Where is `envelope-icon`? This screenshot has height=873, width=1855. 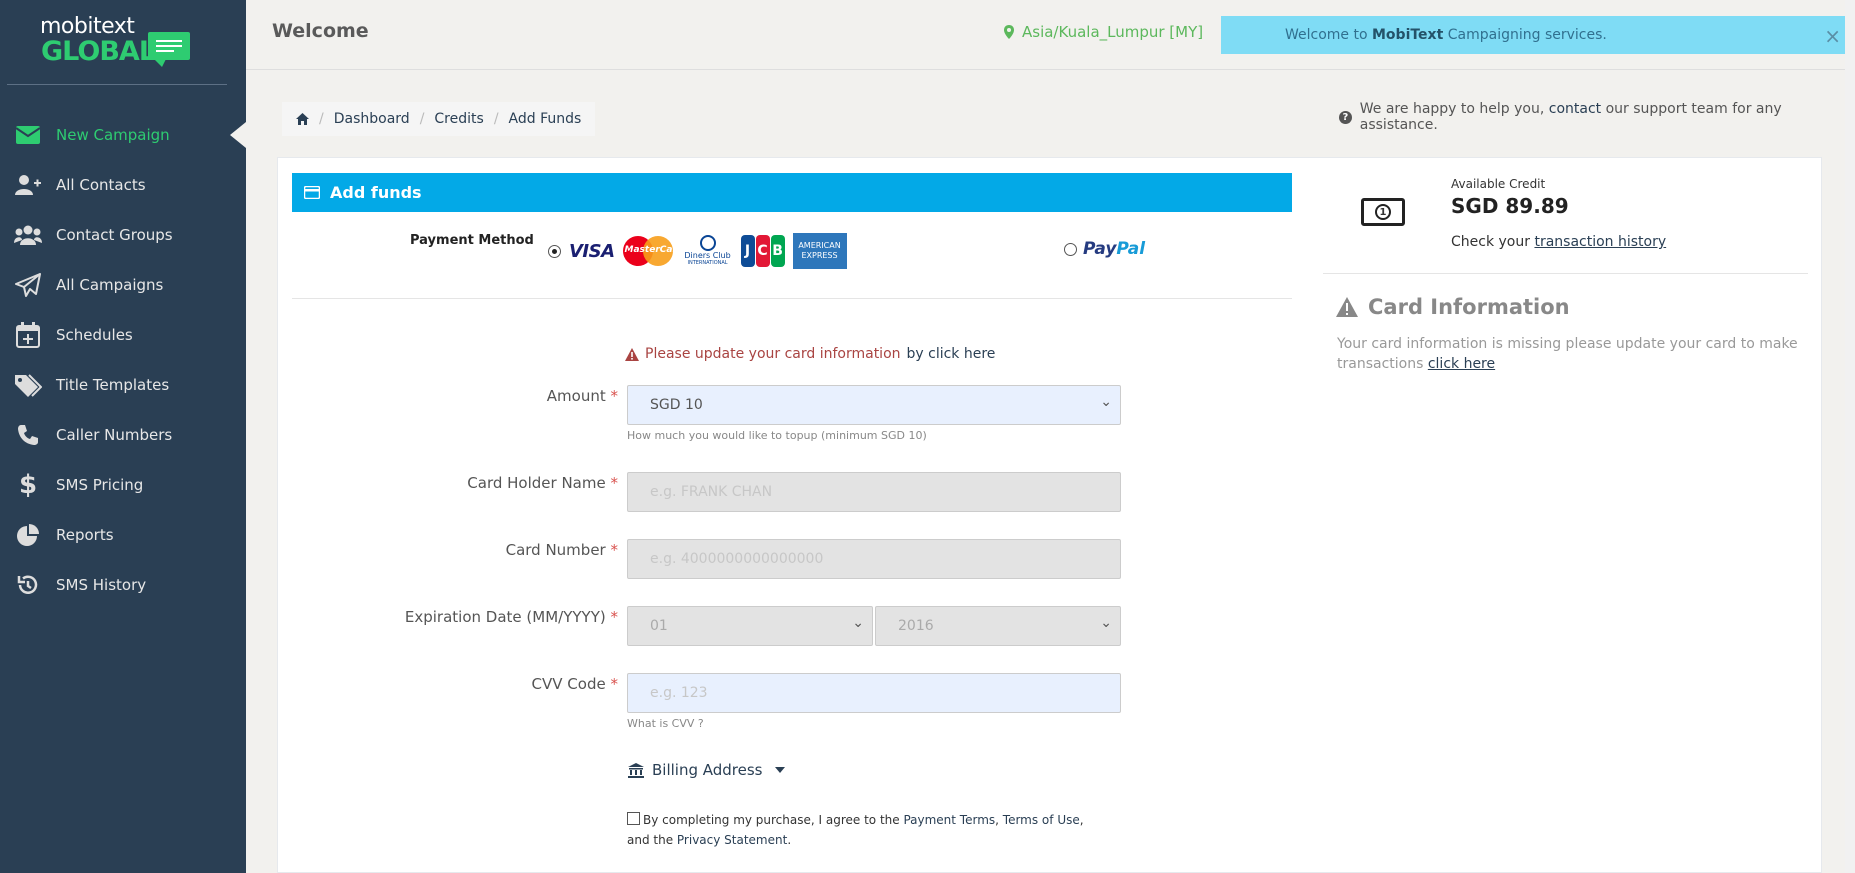
envelope-icon is located at coordinates (28, 135).